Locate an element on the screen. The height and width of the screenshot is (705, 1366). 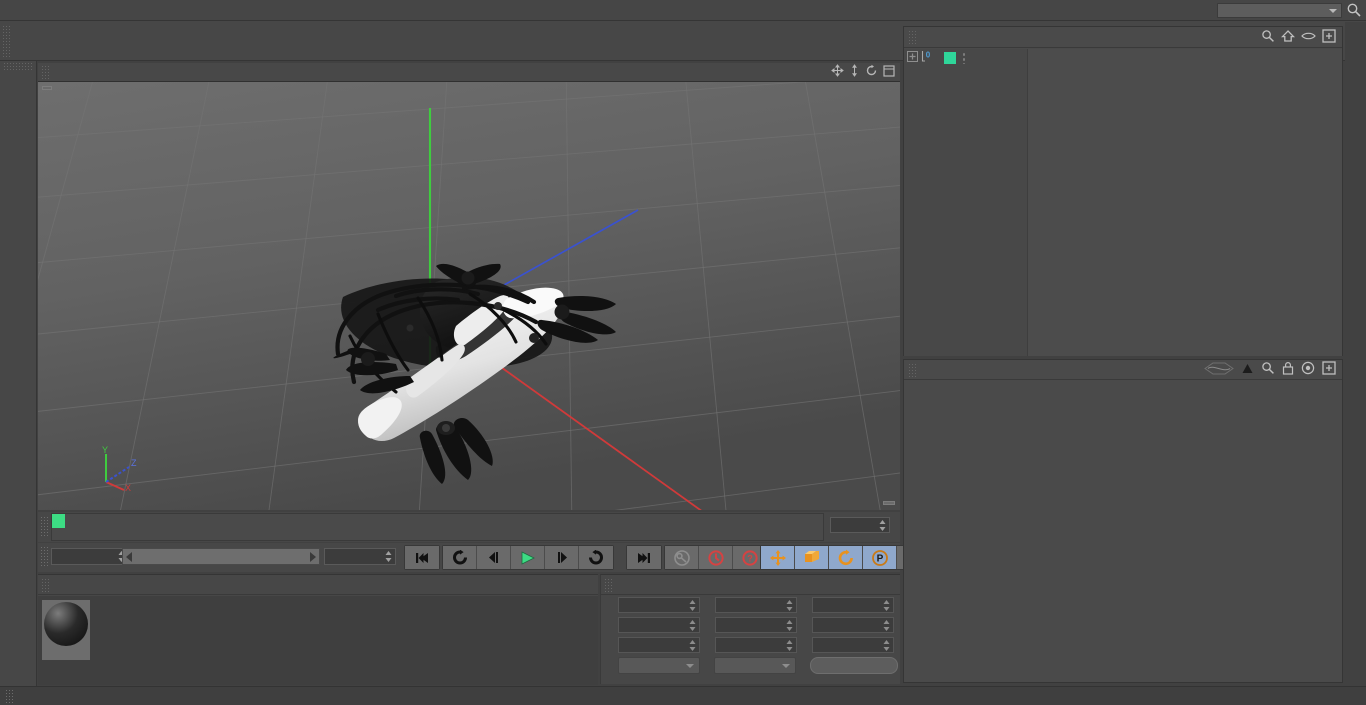
transport-grip is located at coordinates (44, 557).